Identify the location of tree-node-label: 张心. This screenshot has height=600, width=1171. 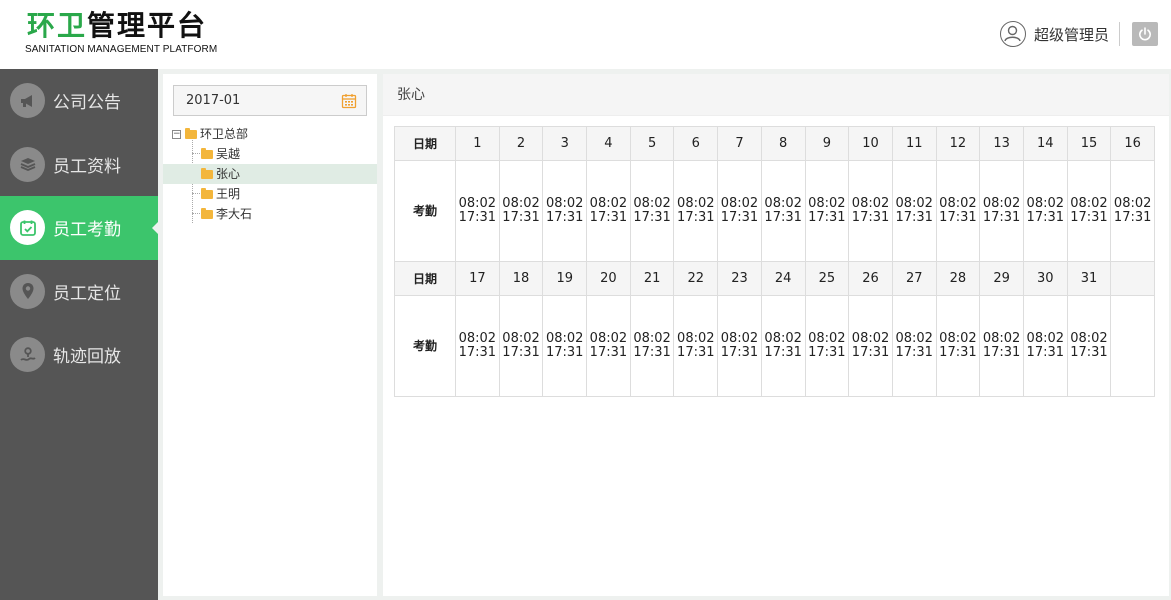
(228, 174).